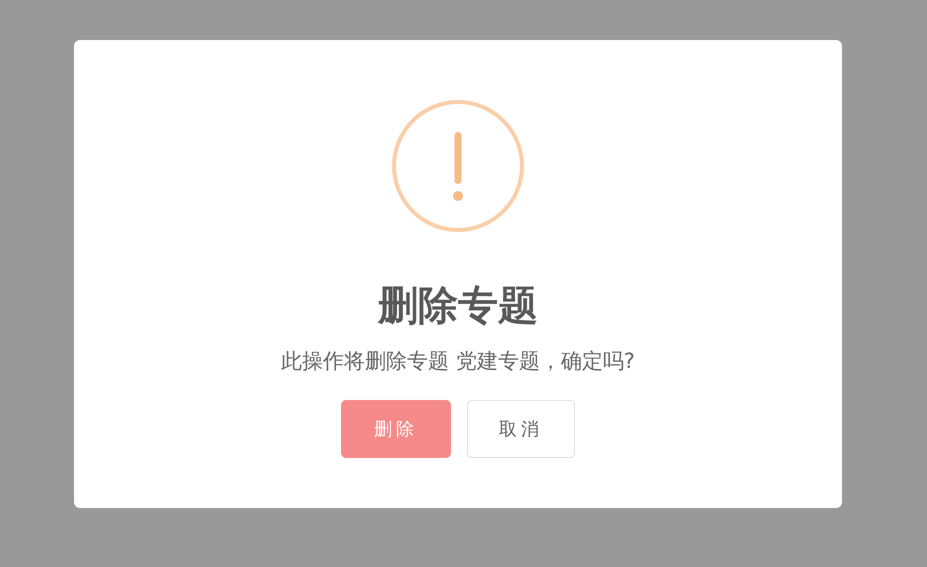  I want to click on dialog-title: 删除专题, so click(458, 306).